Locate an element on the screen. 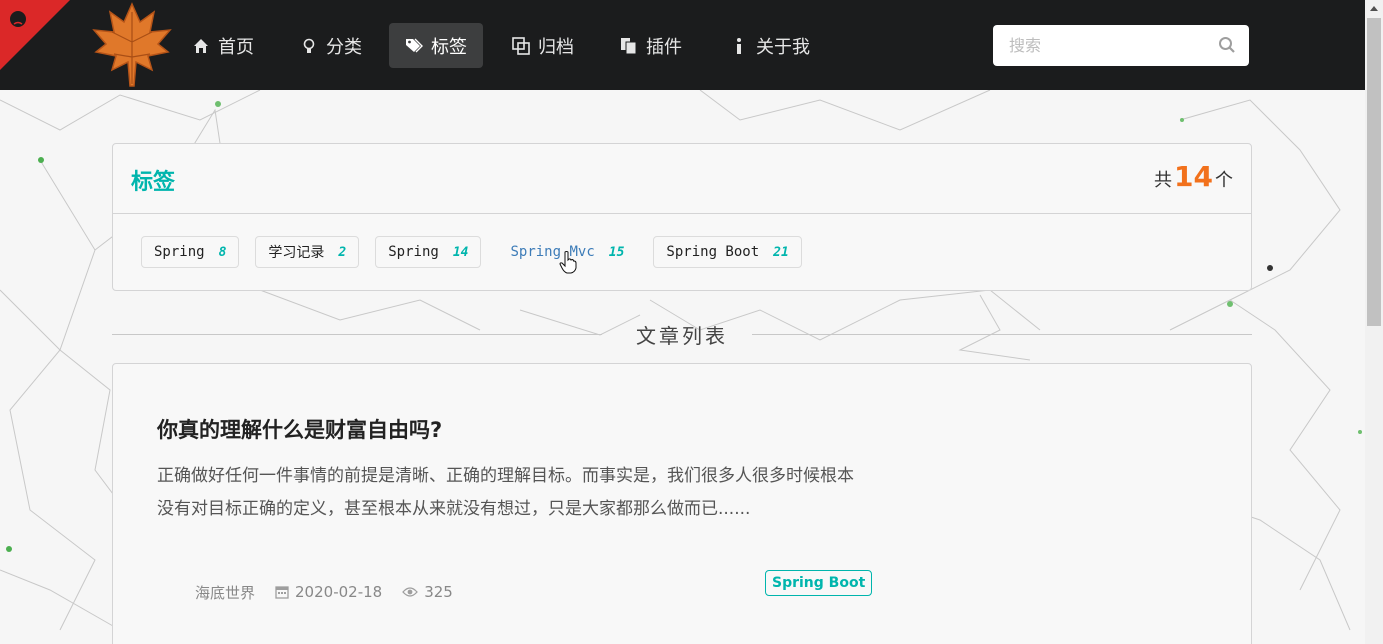 The image size is (1383, 644). scroll-thumb is located at coordinates (1374, 172).